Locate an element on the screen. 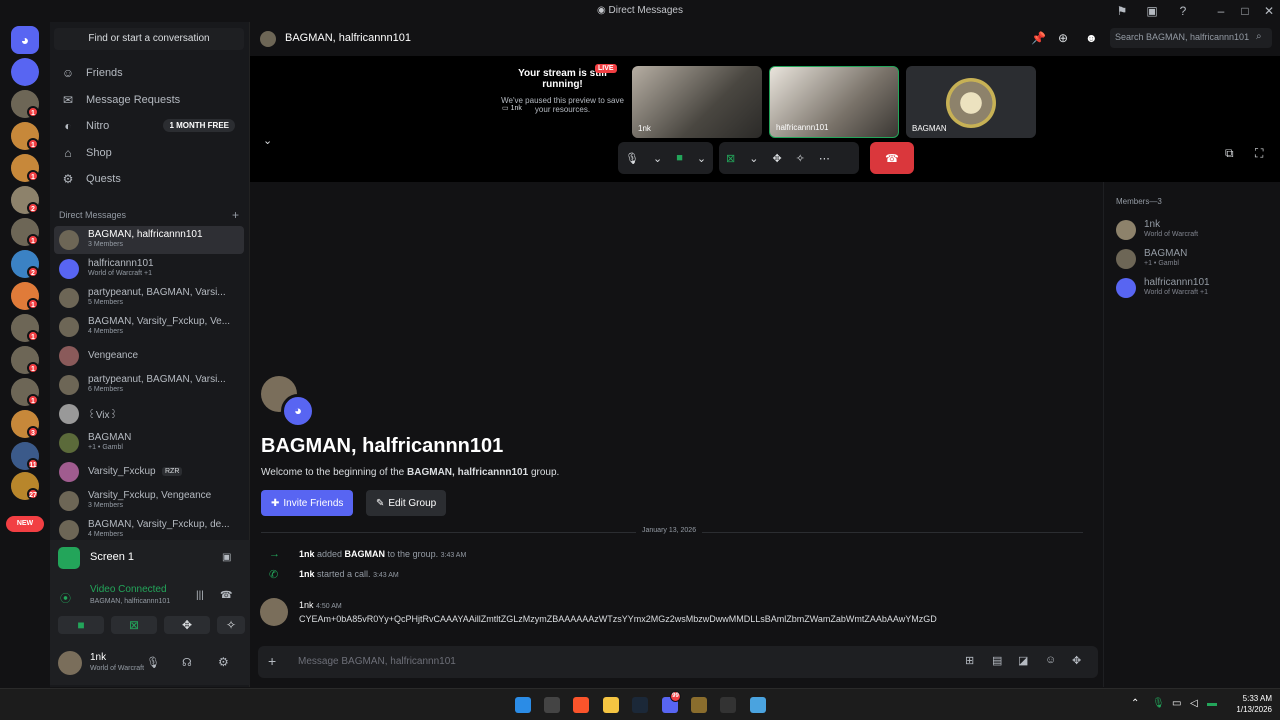 Image resolution: width=1280 pixels, height=720 pixels. dm-item: Varsity_Fxckup, Vengeance 3 Members is located at coordinates (149, 501).